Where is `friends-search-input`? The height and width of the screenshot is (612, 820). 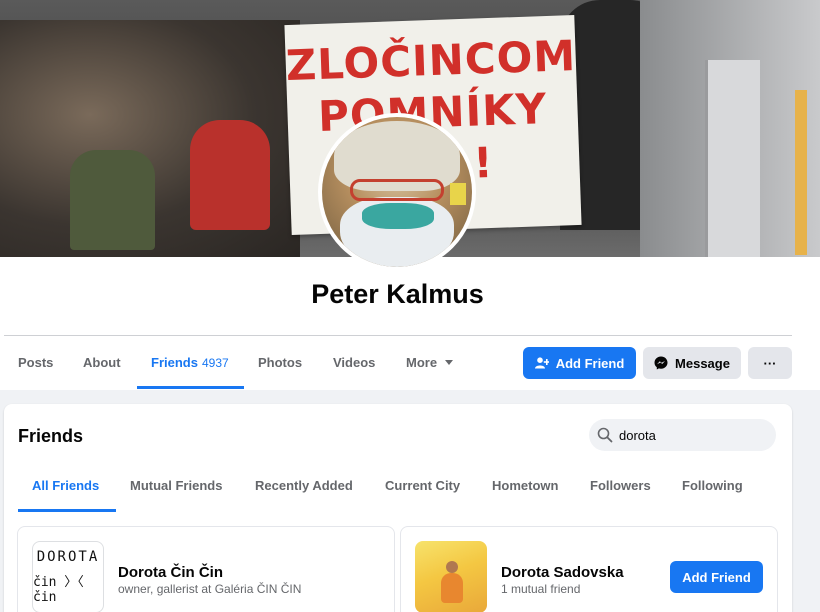 friends-search-input is located at coordinates (694, 435).